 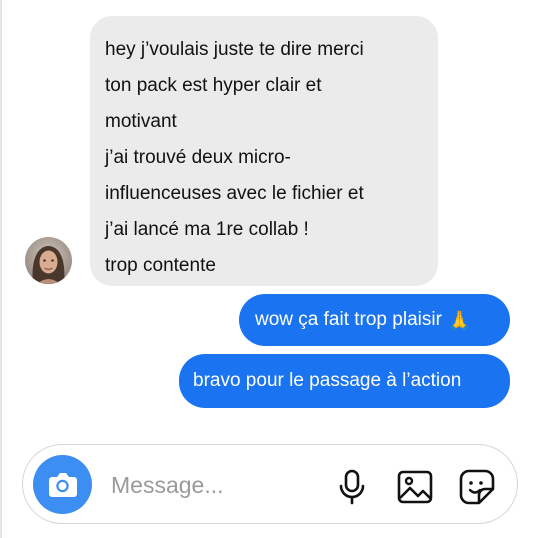 I want to click on message-line: hey j’voulais juste te dire merci, so click(x=234, y=49).